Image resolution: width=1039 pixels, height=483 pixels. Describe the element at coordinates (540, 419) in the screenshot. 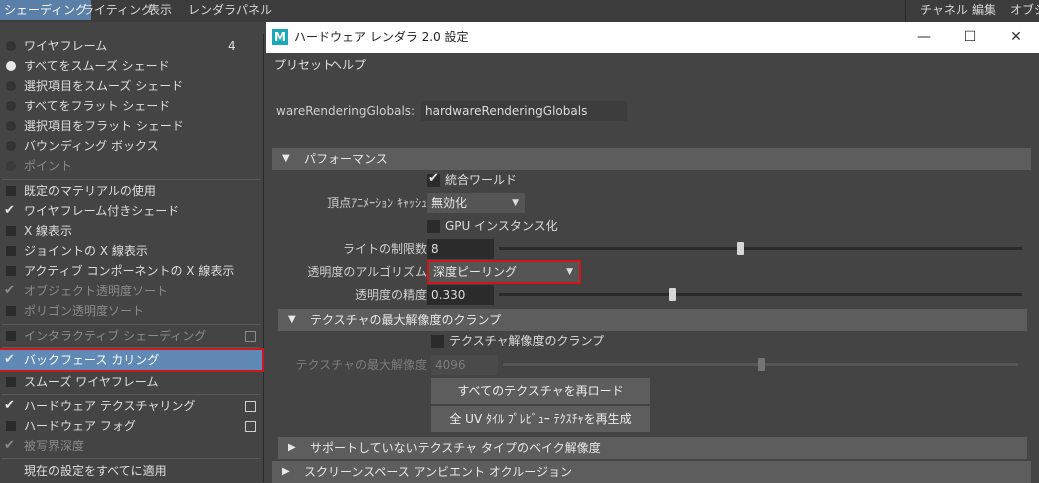

I see `regenerate-uv-tile-button: 全 UV ﾀｲﾙ ﾌﾟﾚﾋﾞｭｰ ﾃｸｽﾁｬを再生成` at that location.